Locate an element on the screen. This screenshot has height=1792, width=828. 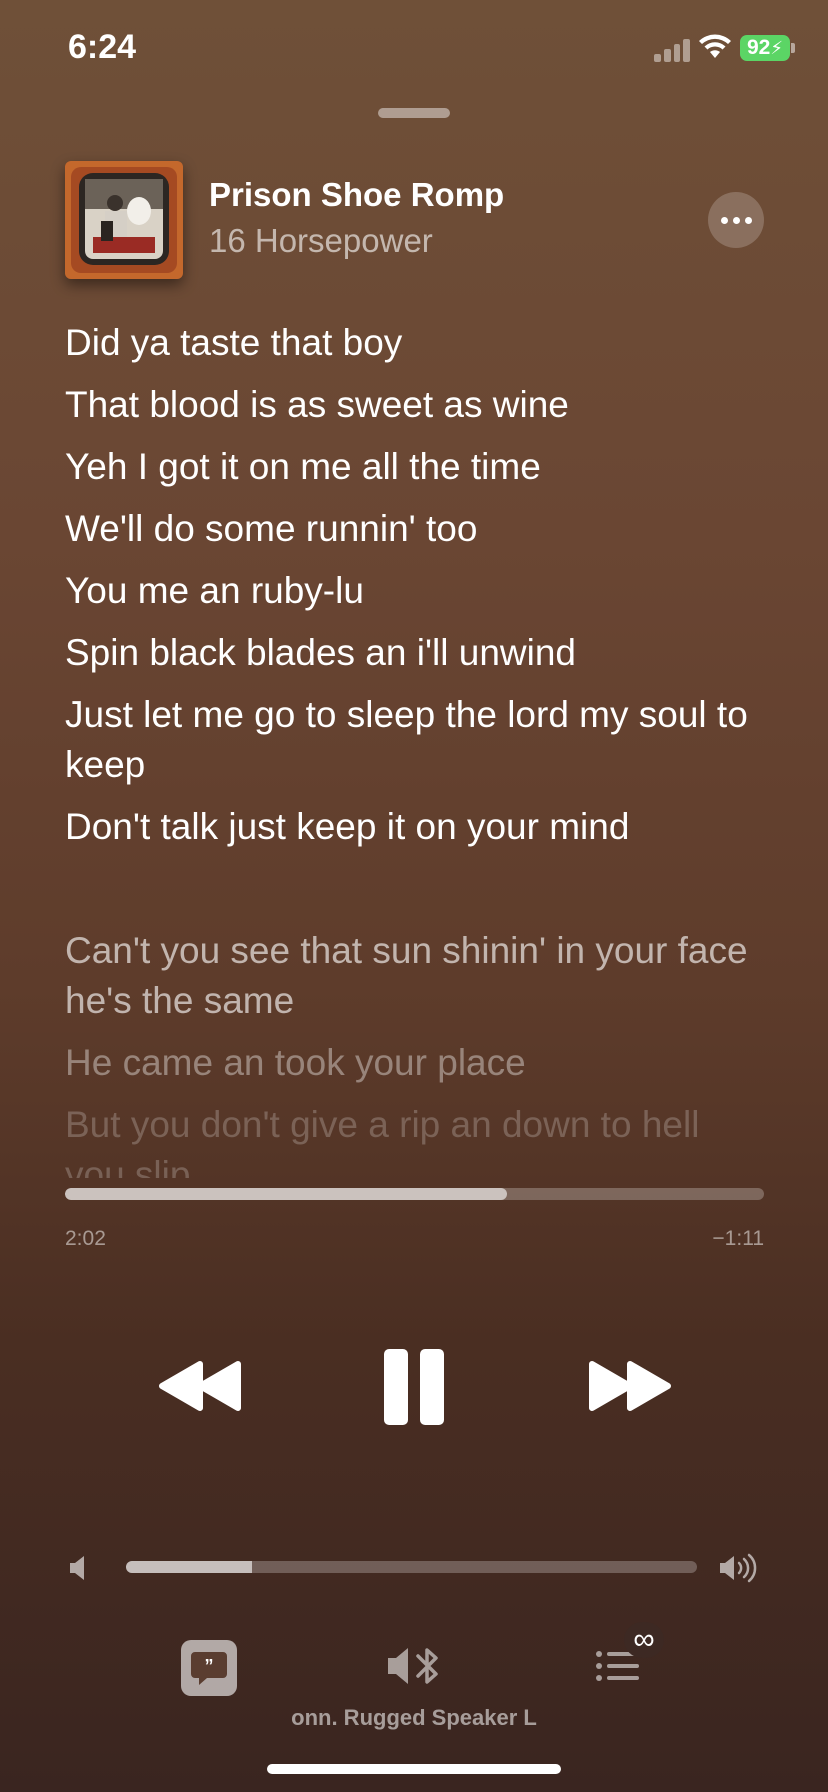
lyrics-button: ” is located at coordinates (209, 1668).